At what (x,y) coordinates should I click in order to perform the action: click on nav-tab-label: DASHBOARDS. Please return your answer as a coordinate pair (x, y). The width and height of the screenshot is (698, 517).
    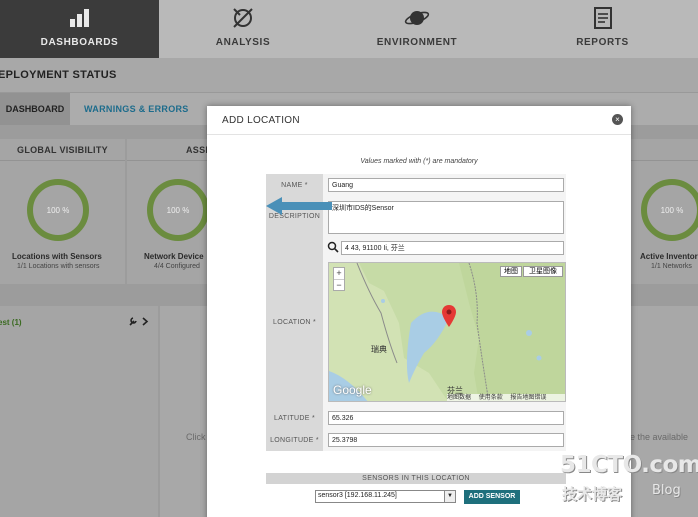
    Looking at the image, I should click on (79, 42).